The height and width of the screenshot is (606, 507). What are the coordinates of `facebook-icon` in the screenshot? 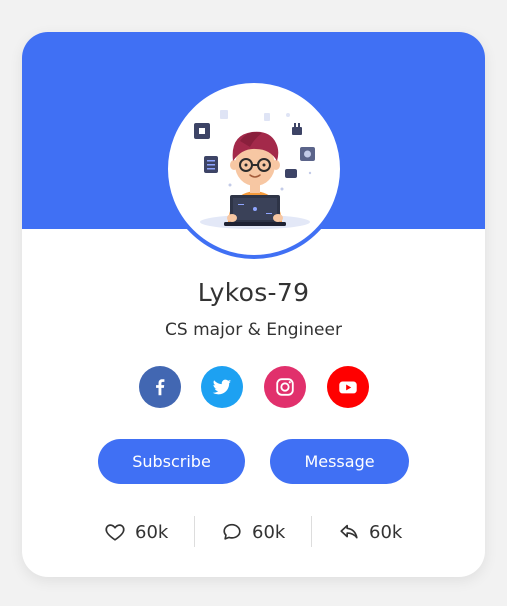 It's located at (160, 387).